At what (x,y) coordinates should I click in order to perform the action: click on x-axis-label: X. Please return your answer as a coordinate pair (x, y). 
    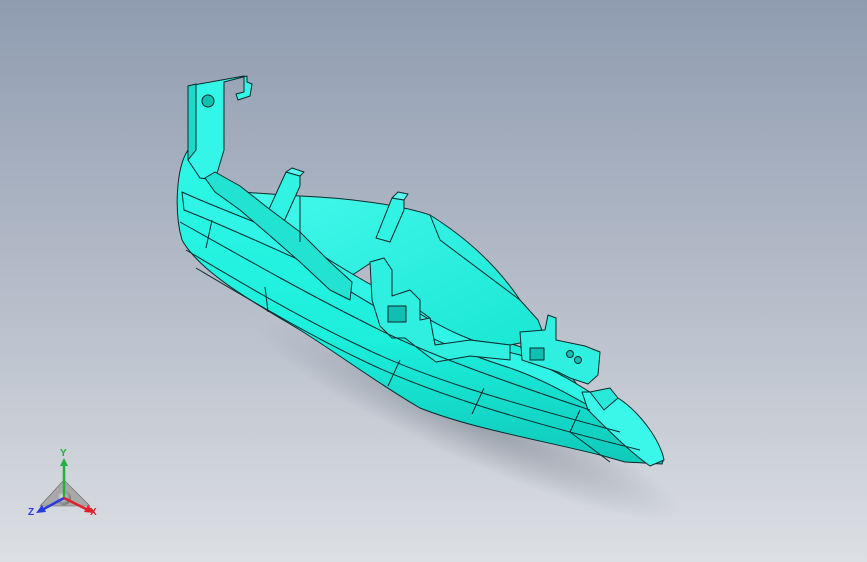
    Looking at the image, I should click on (93, 512).